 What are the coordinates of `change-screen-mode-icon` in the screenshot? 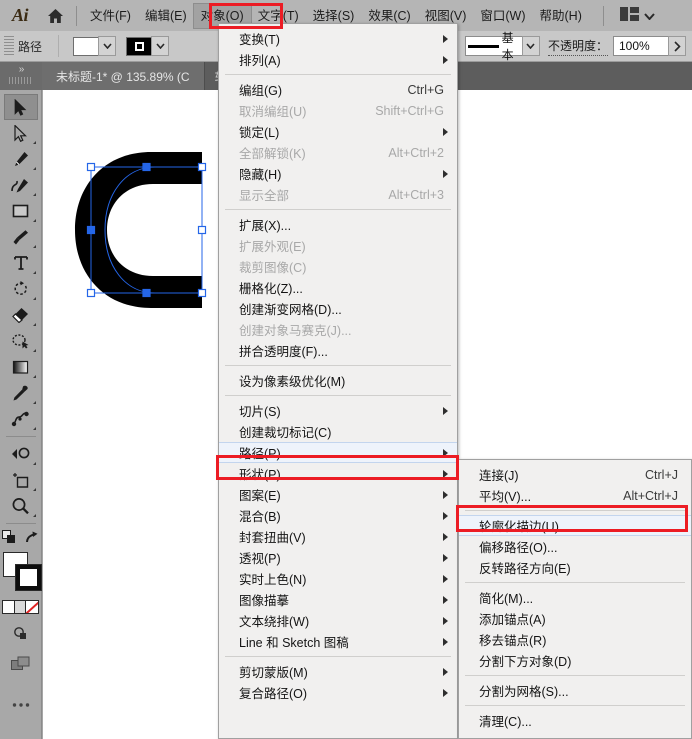 It's located at (10, 539).